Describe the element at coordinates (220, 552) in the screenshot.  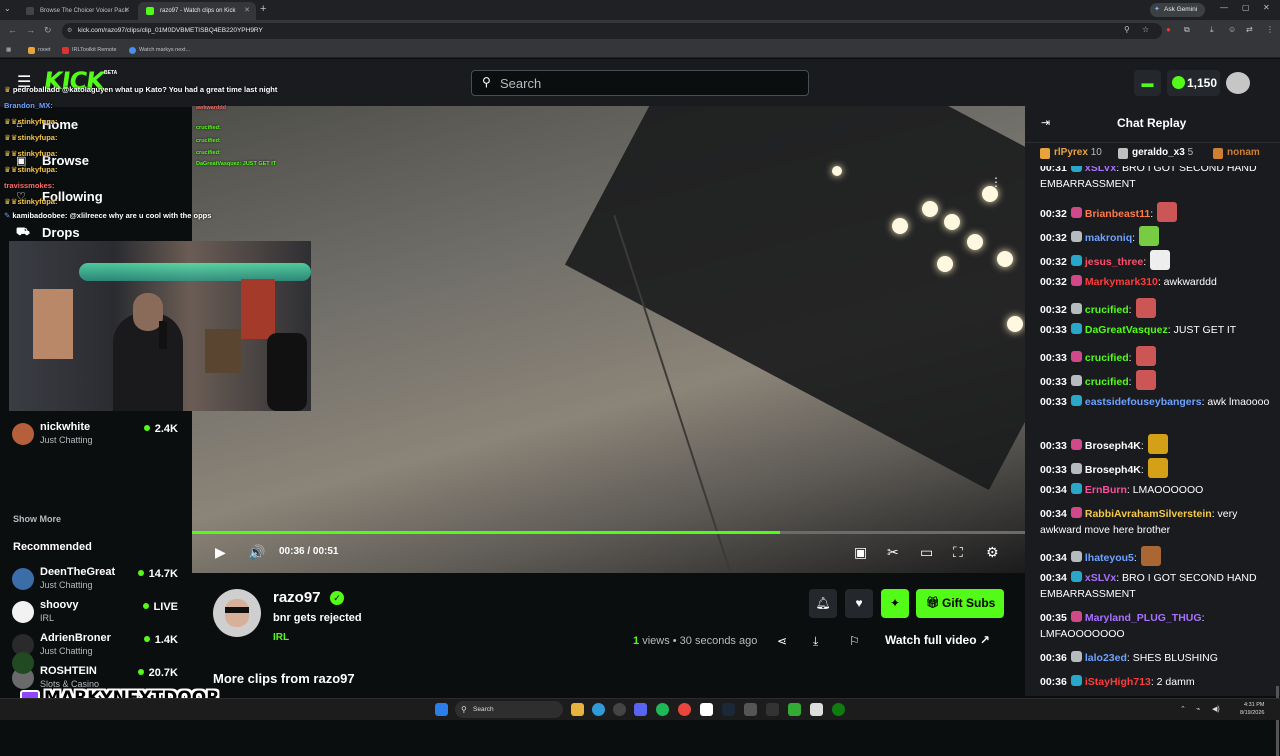
I see `play-icon: ▶` at that location.